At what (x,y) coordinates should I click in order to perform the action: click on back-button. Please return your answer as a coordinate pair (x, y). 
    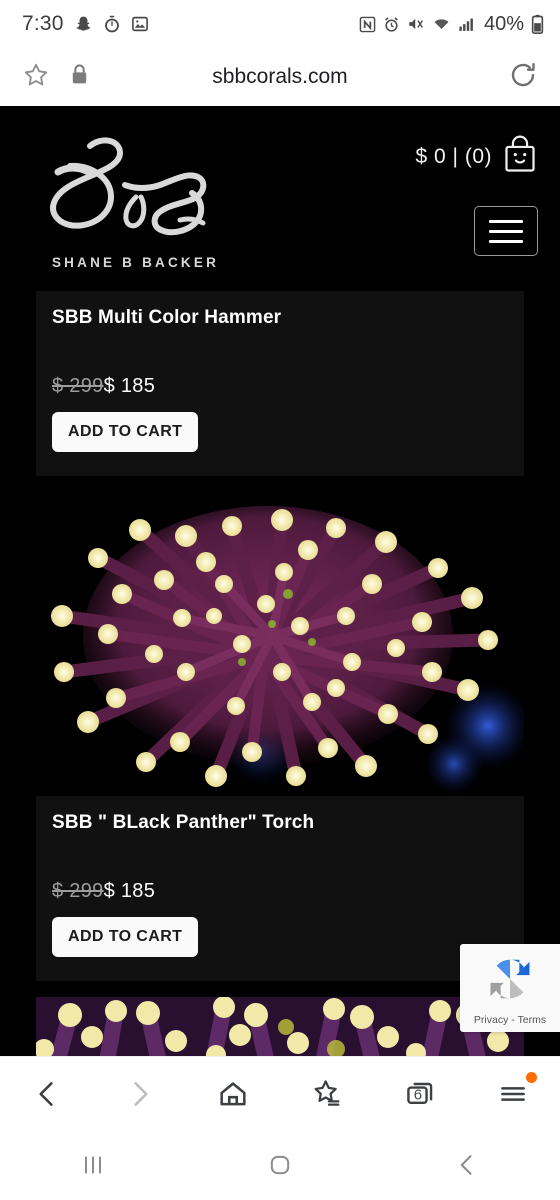
    Looking at the image, I should click on (467, 1165).